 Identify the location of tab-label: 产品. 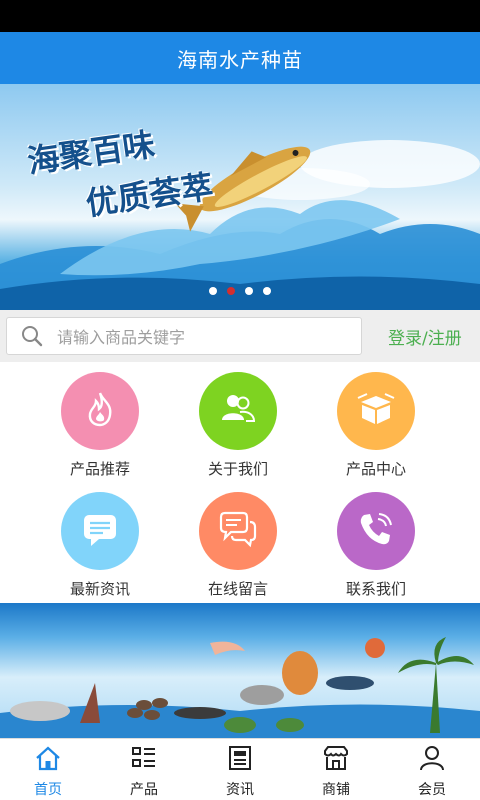
(144, 790).